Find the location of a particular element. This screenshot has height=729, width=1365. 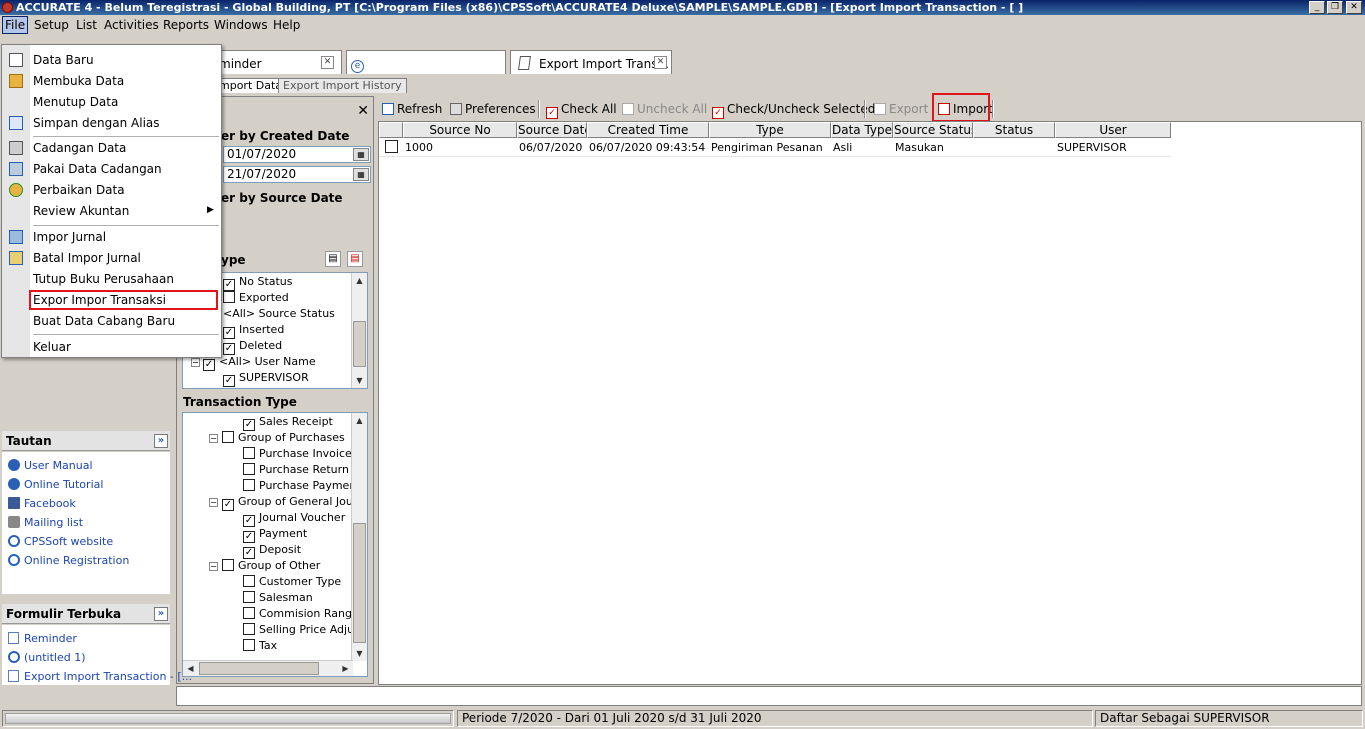

link-facebook: Facebook is located at coordinates (42, 503).